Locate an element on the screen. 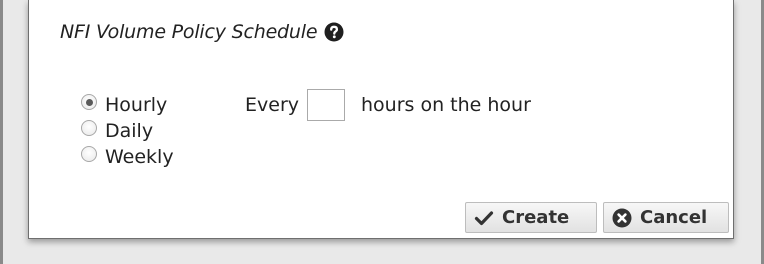 The height and width of the screenshot is (264, 764). create-button-label: Create is located at coordinates (536, 217).